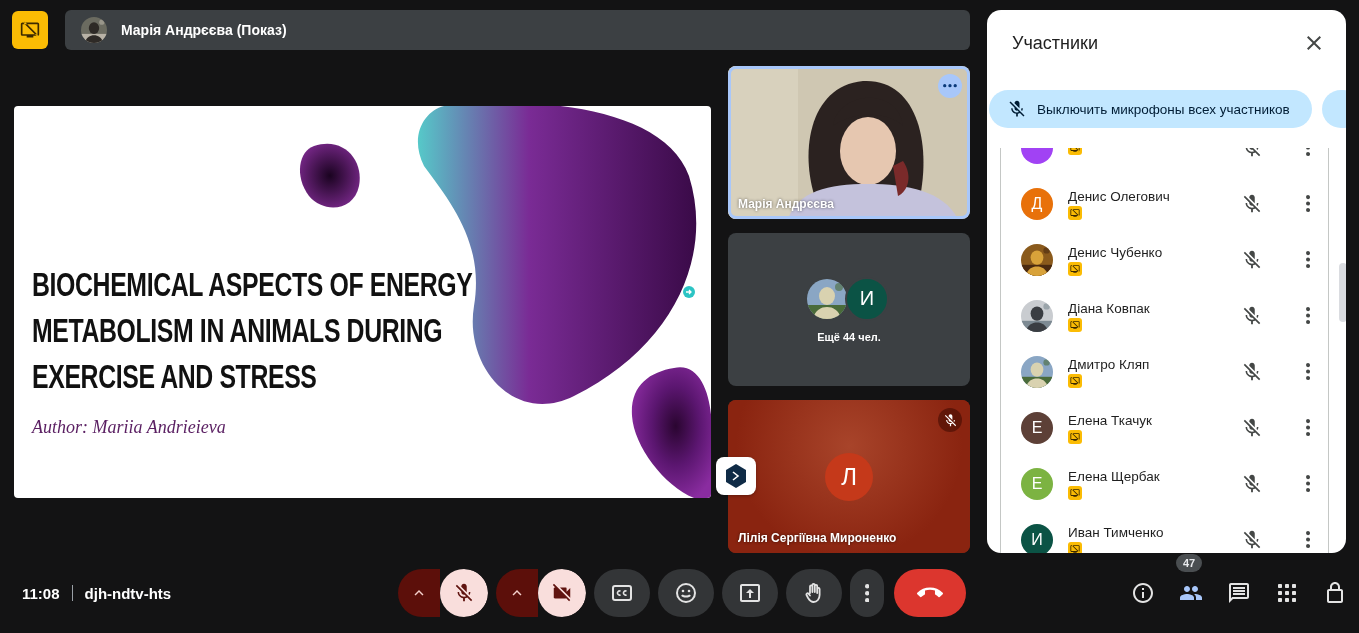  What do you see at coordinates (1109, 308) in the screenshot?
I see `participant-name: Діана Ковпак` at bounding box center [1109, 308].